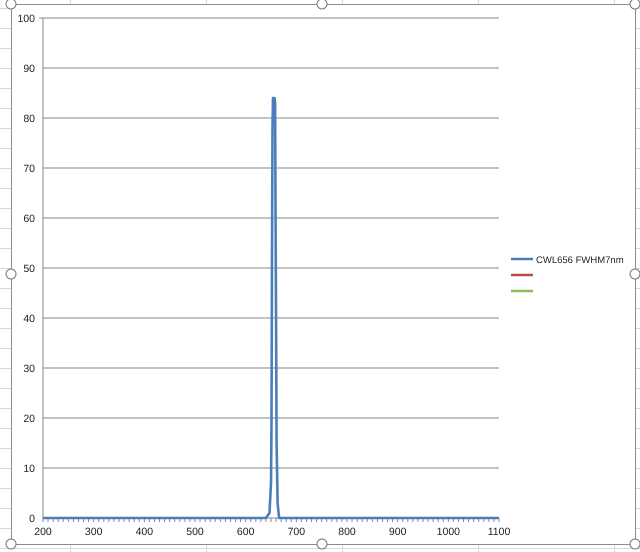  Describe the element at coordinates (26, 19) in the screenshot. I see `y-tick-label: 100` at that location.